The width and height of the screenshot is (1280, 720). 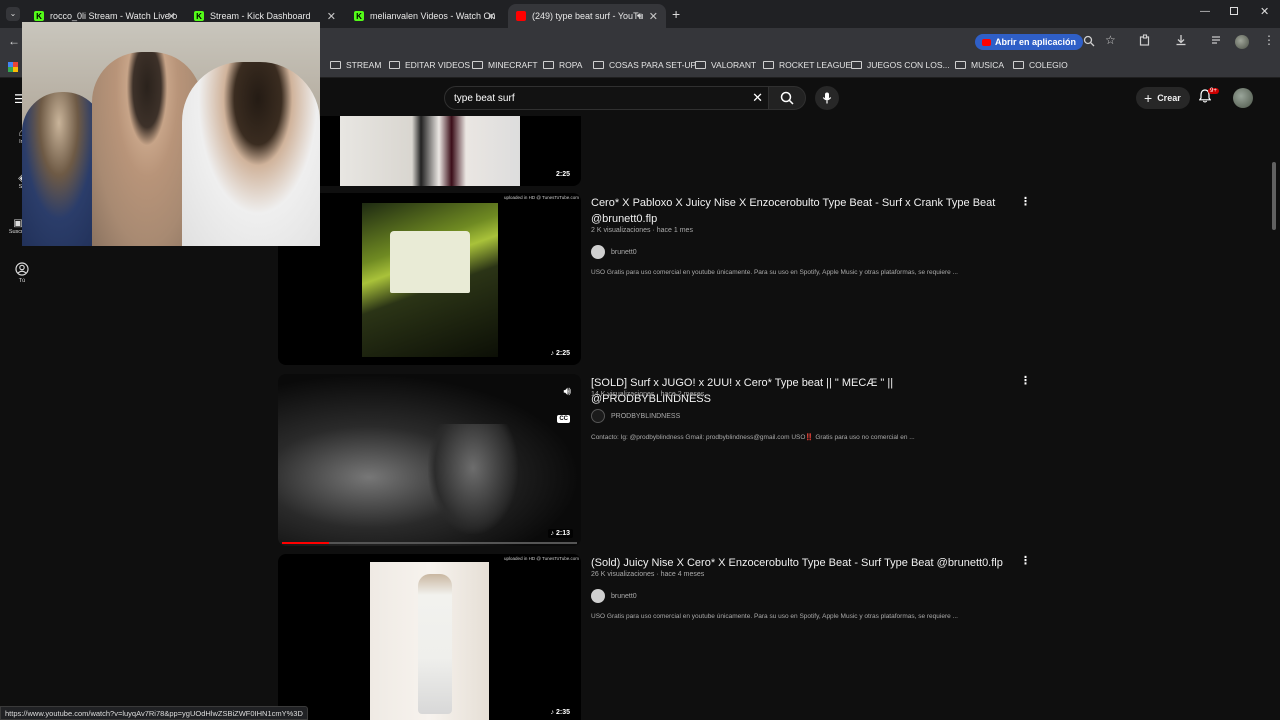 What do you see at coordinates (13, 14) in the screenshot?
I see `tab-search-icon: ⌄` at bounding box center [13, 14].